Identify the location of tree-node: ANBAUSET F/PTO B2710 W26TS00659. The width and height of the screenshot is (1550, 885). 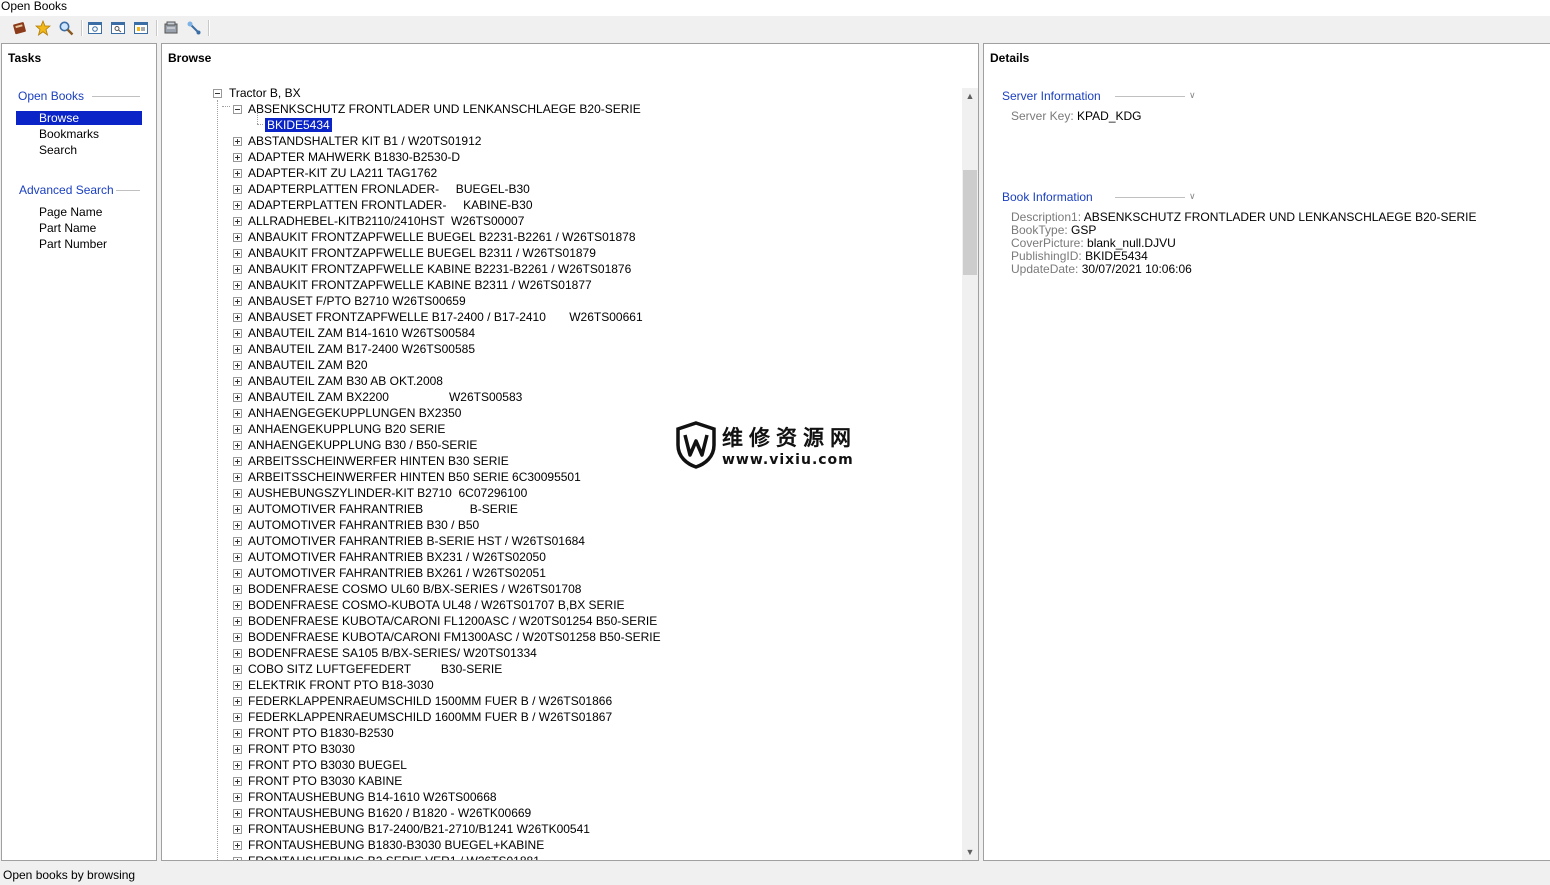
(357, 301).